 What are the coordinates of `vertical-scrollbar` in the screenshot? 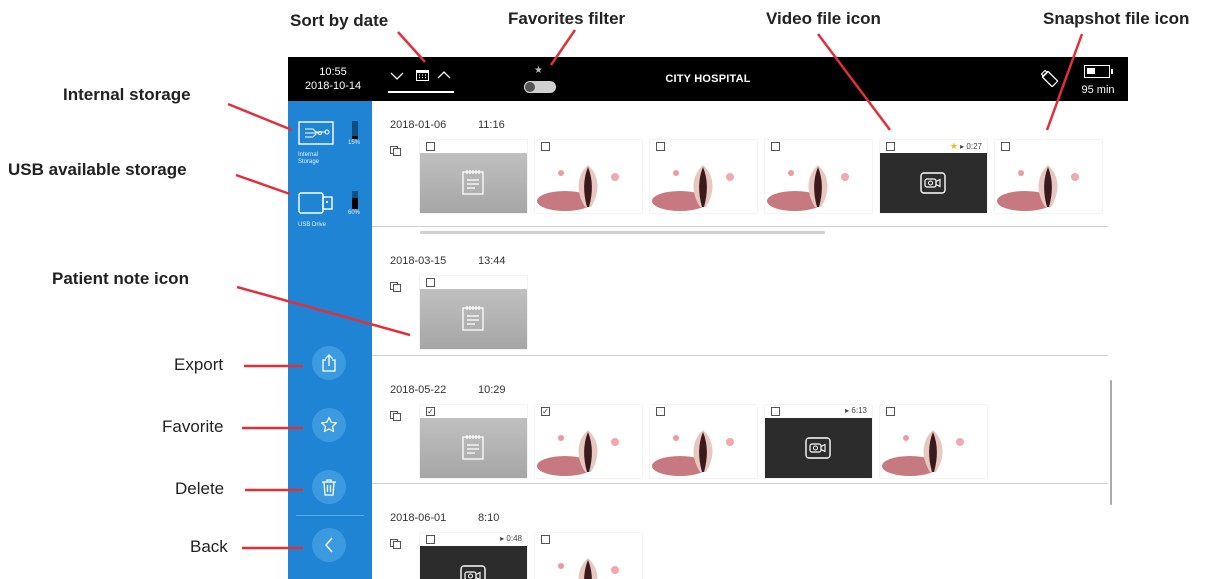 It's located at (1111, 442).